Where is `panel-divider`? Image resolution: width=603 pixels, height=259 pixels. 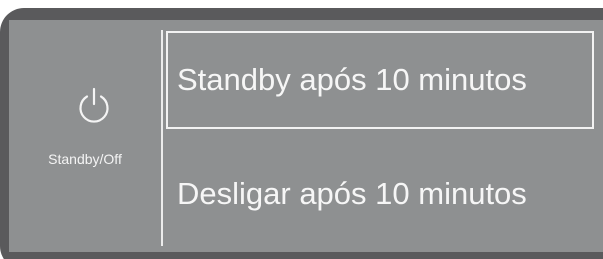
panel-divider is located at coordinates (162, 138).